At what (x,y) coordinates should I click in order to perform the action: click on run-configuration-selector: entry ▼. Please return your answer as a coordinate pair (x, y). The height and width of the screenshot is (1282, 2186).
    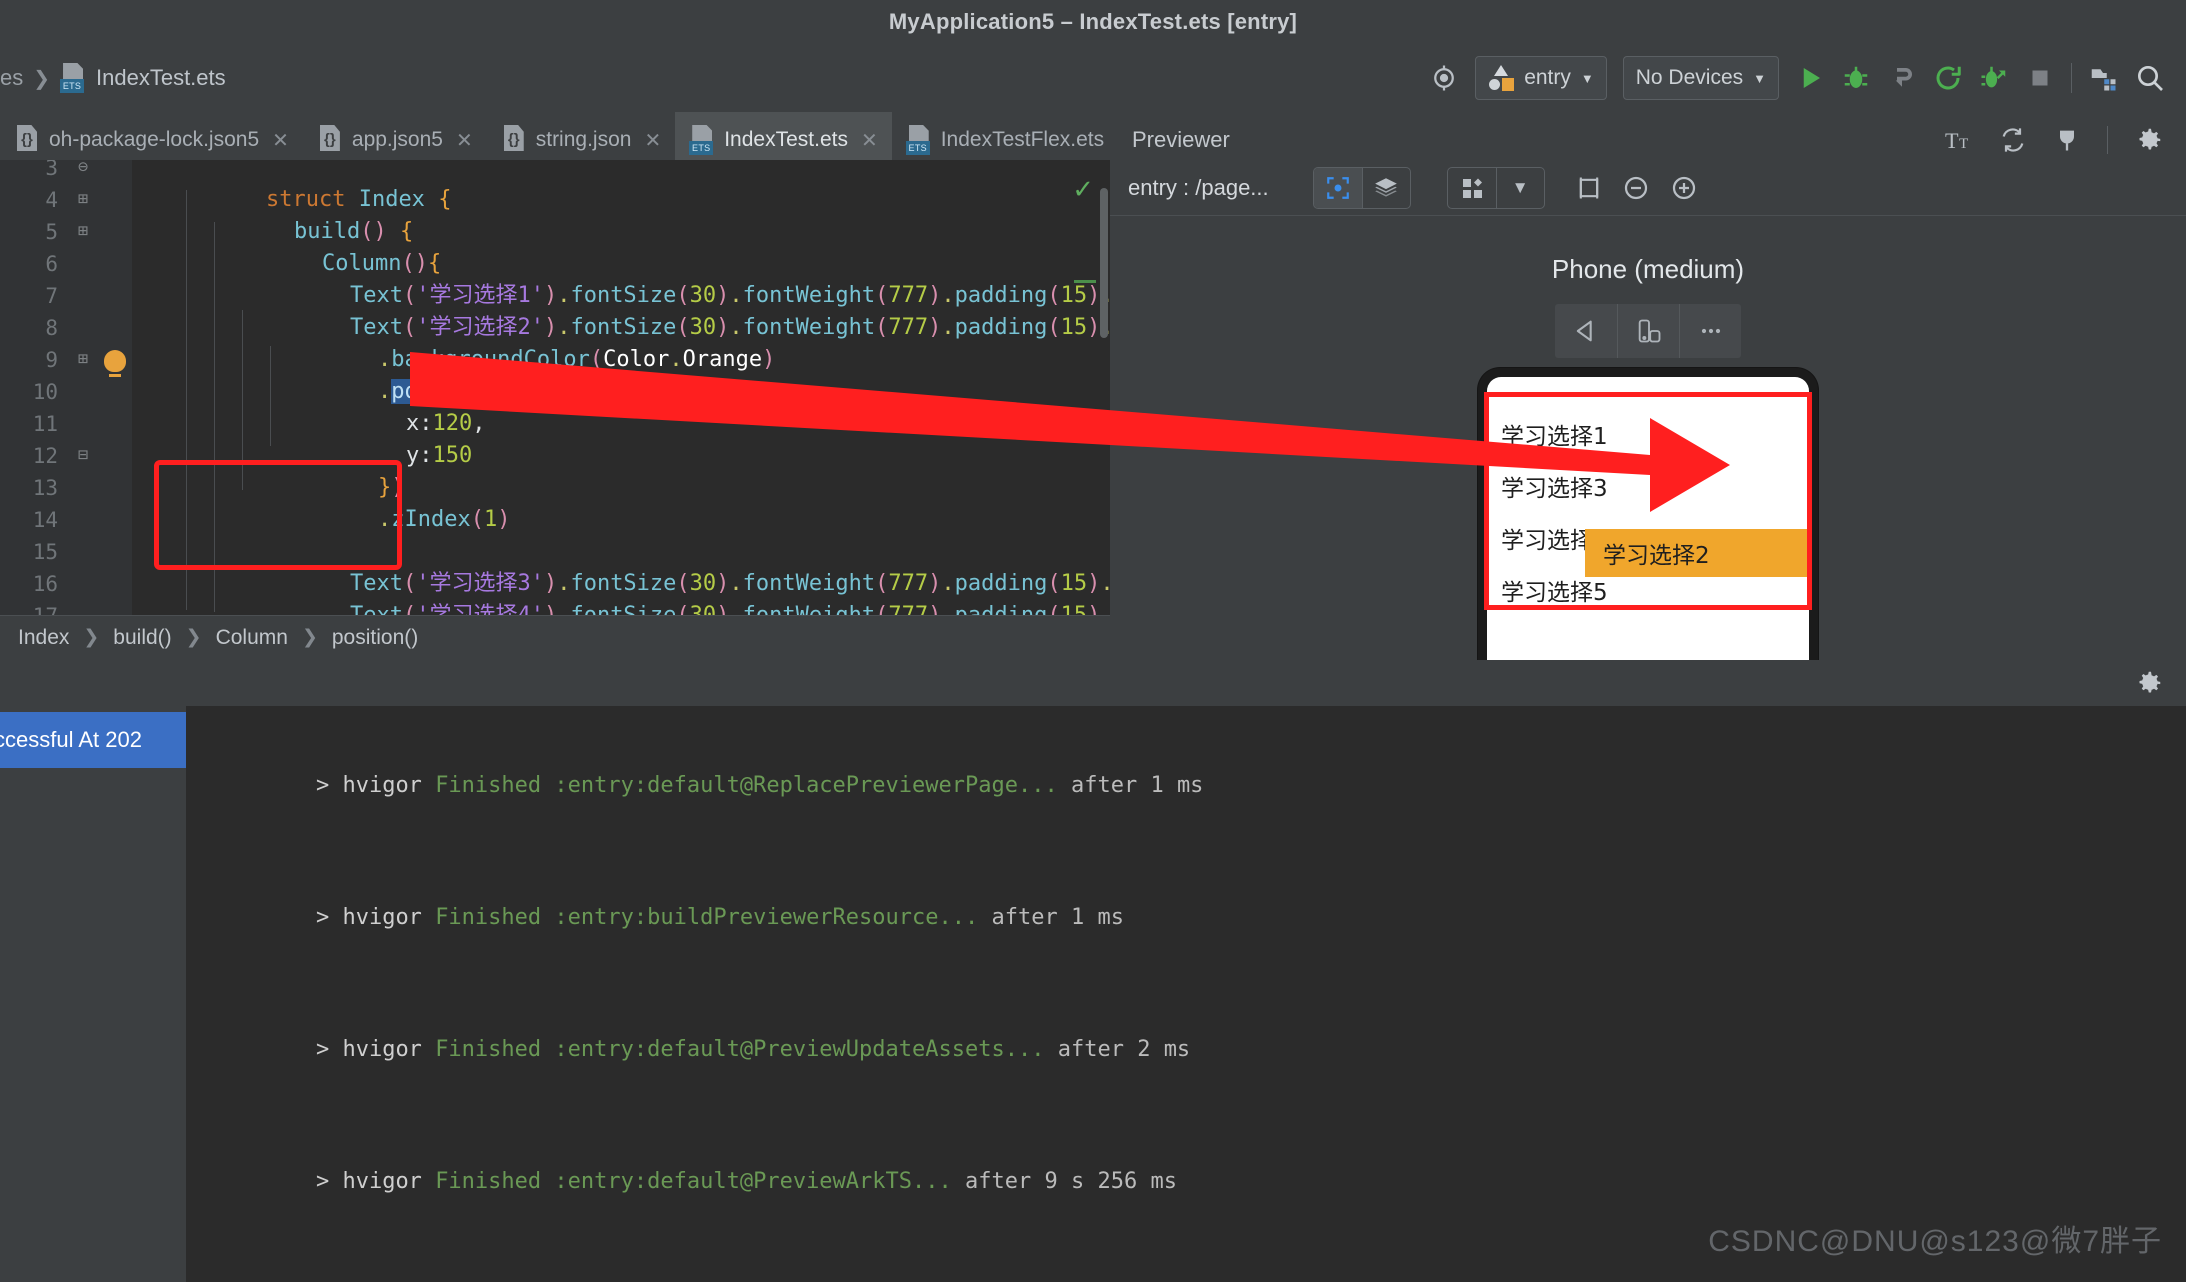
    Looking at the image, I should click on (1541, 78).